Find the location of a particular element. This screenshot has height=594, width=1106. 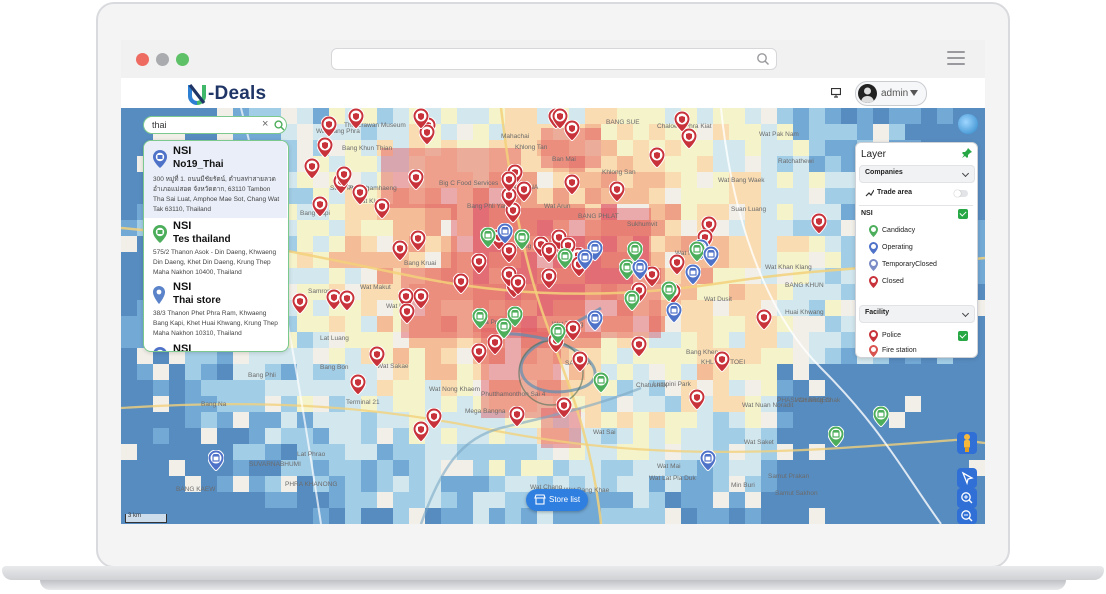

store-list-button: Store list is located at coordinates (557, 500).